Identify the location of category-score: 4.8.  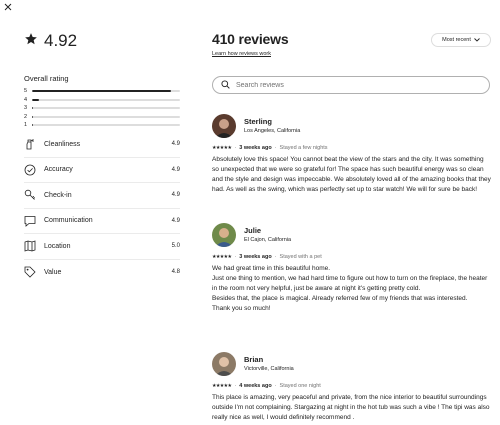
(175, 272).